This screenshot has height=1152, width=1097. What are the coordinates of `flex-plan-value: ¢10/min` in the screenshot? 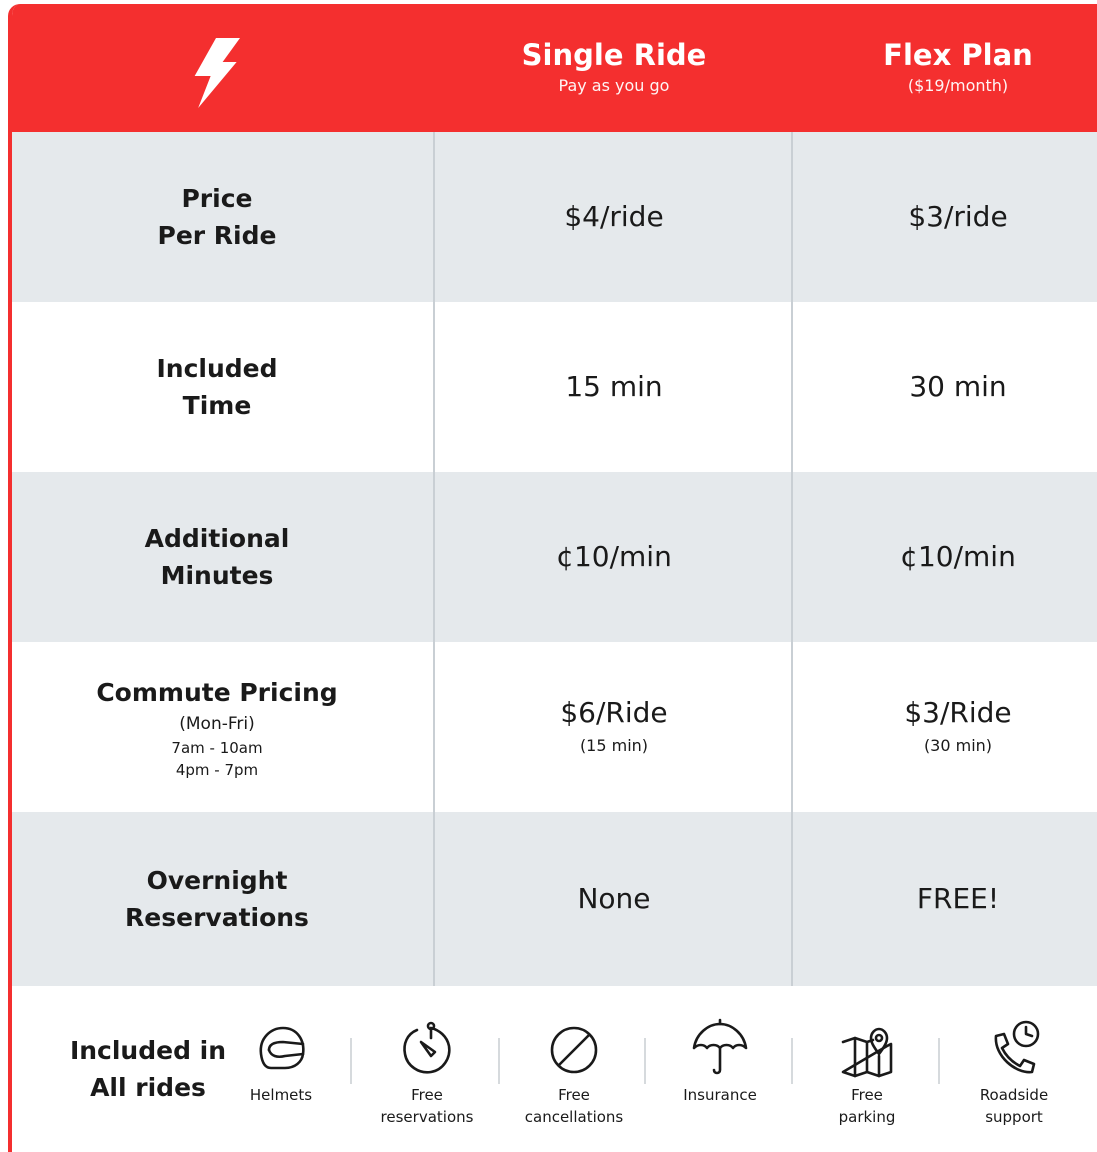 It's located at (942, 557).